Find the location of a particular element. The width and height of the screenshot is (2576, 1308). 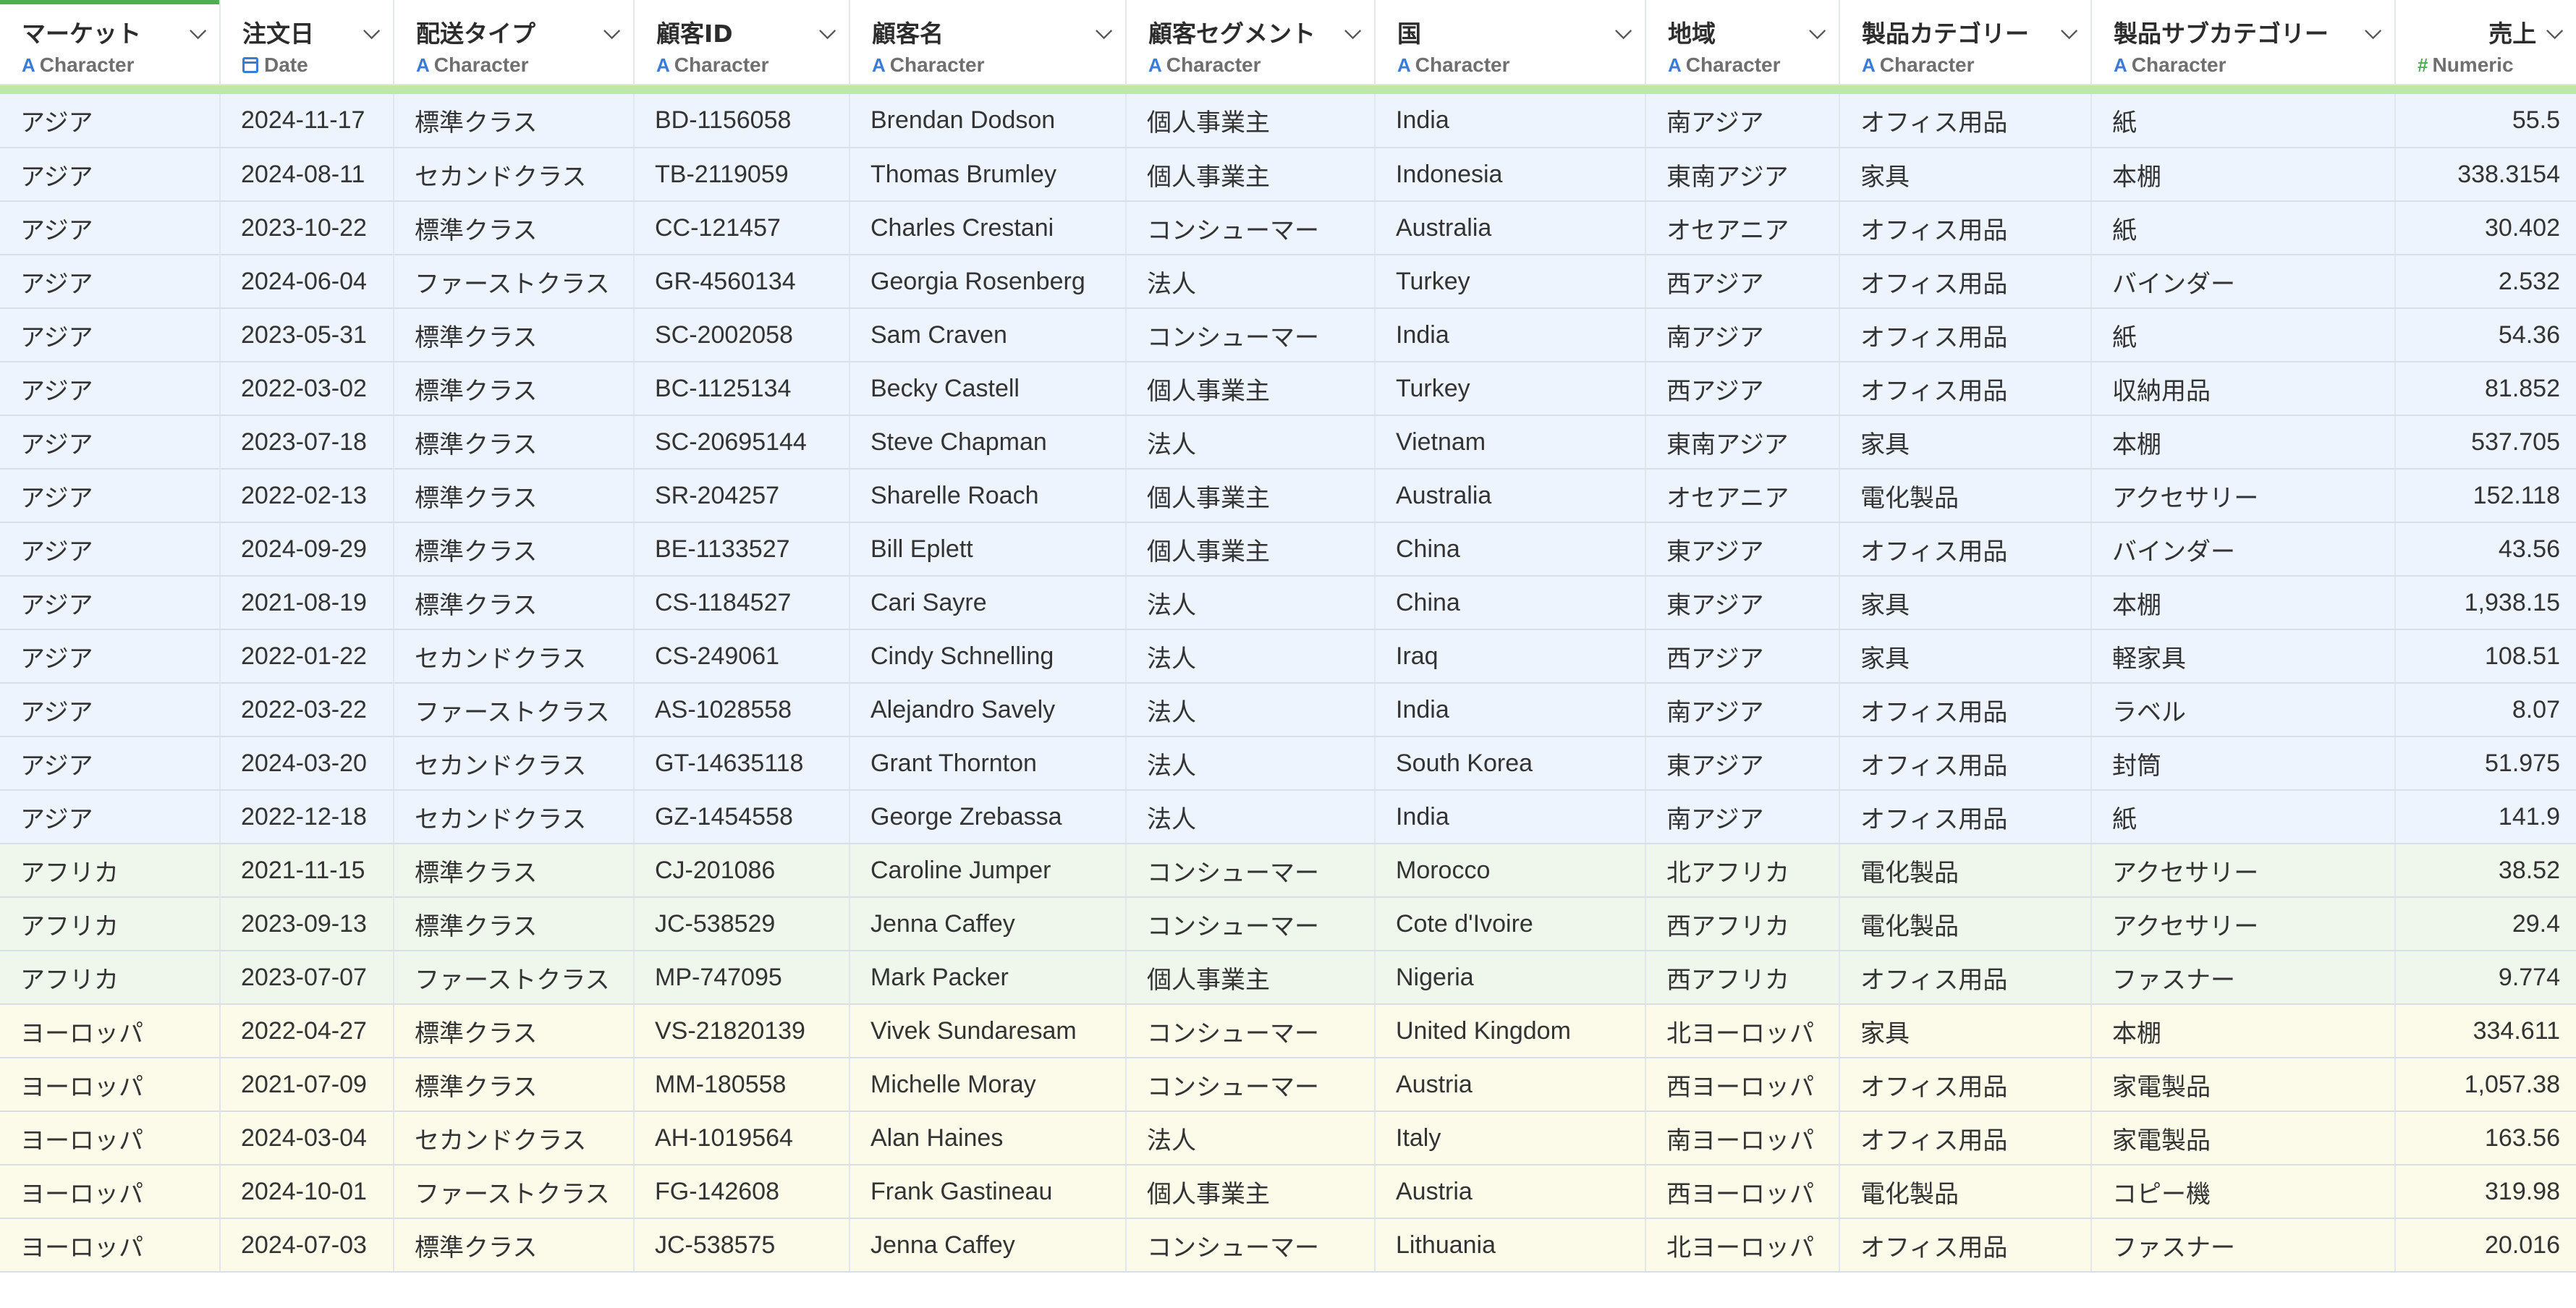

table-cell: George Zrebassa is located at coordinates (988, 817).